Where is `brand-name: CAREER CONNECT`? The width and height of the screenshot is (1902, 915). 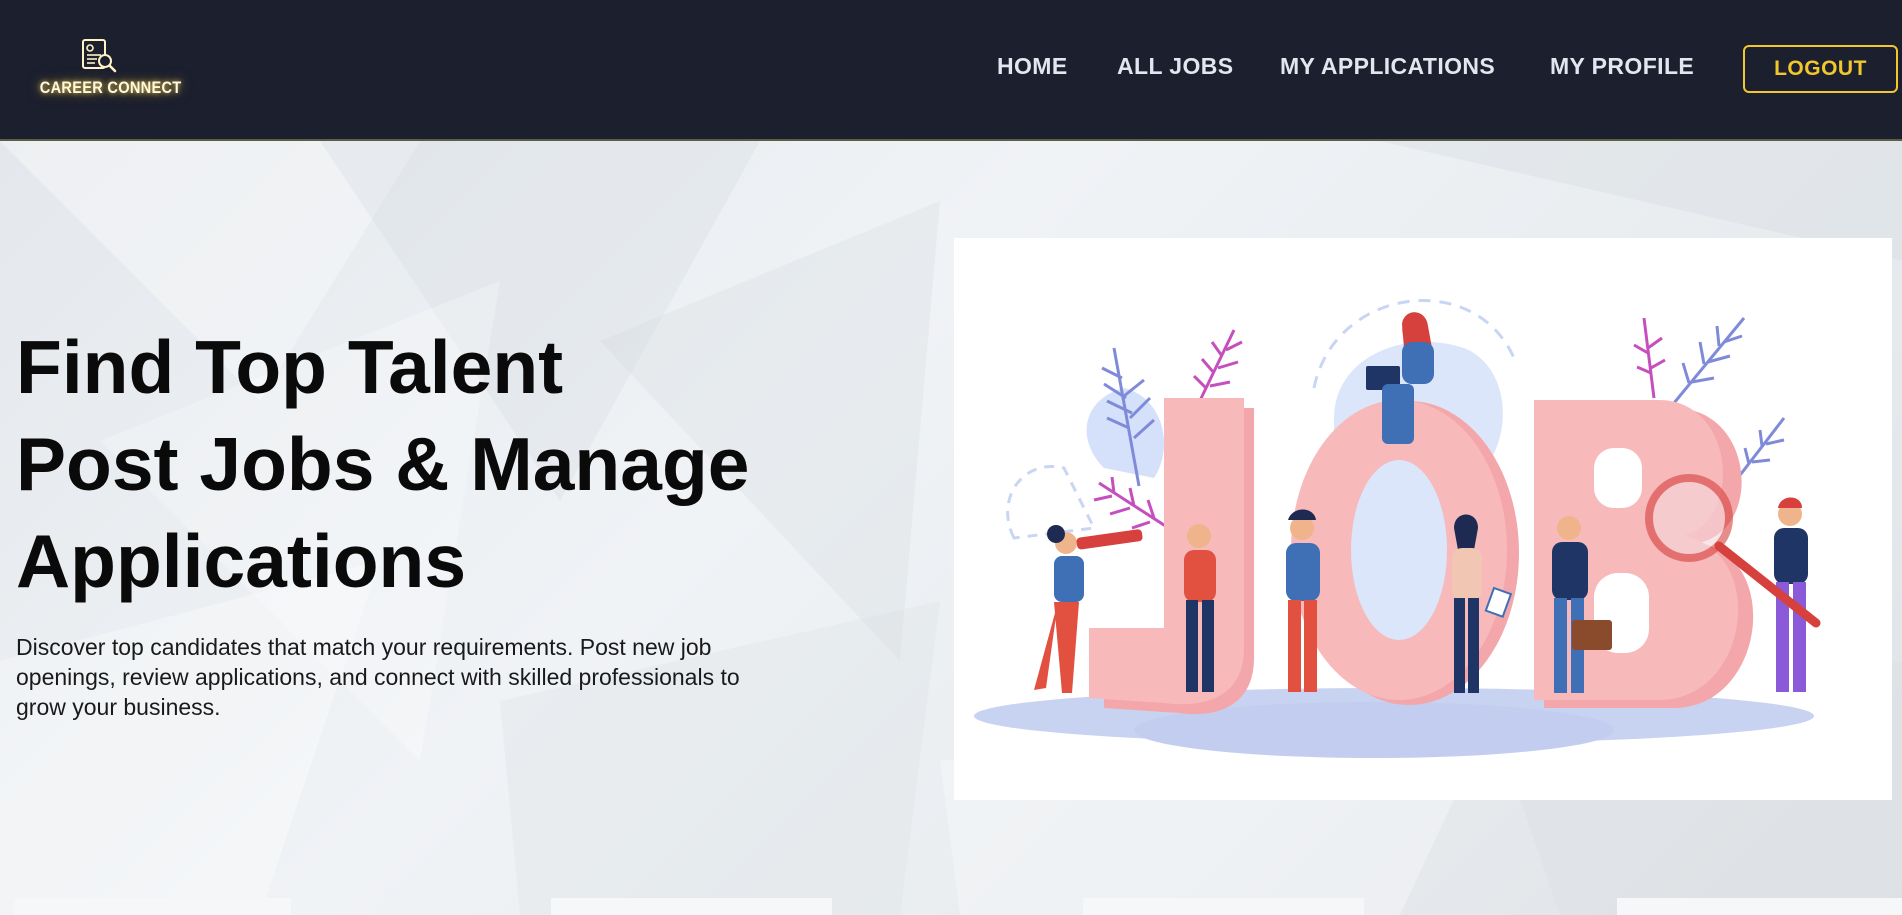 brand-name: CAREER CONNECT is located at coordinates (110, 87).